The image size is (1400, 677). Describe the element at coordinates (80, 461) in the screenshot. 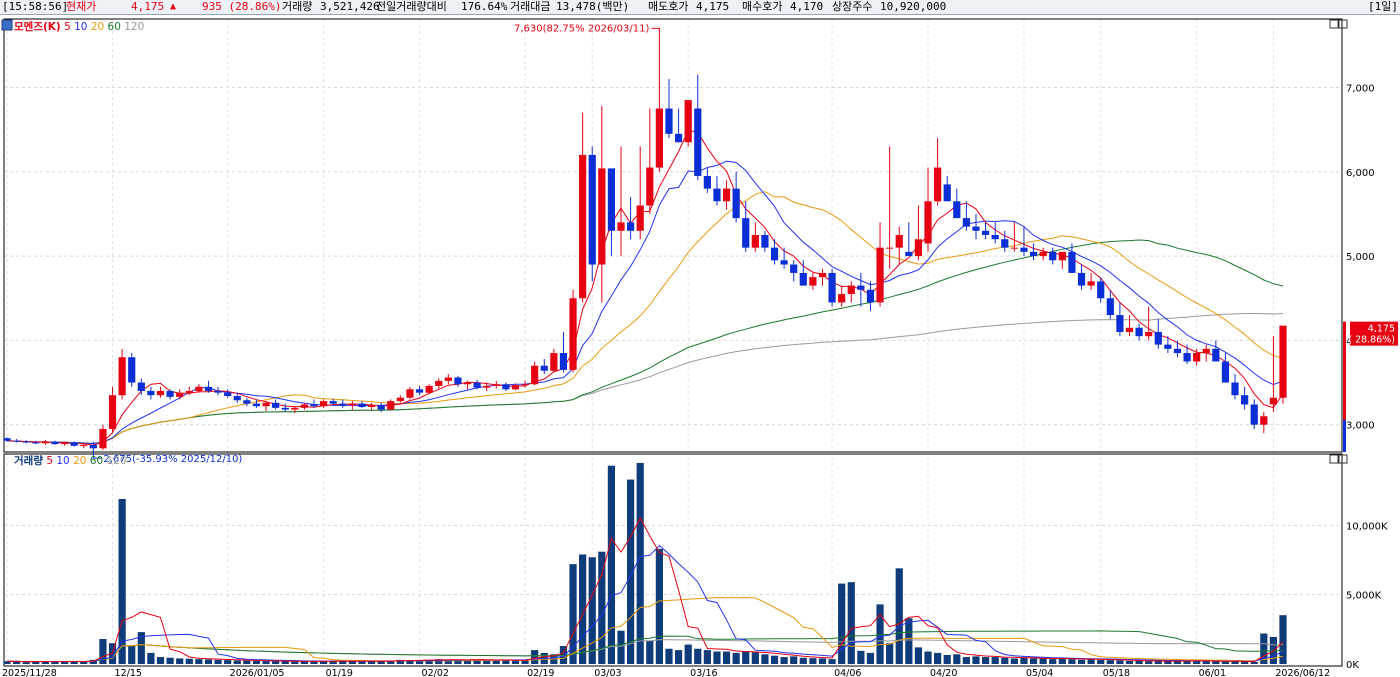

I see `volume-legend-ma20: 20` at that location.